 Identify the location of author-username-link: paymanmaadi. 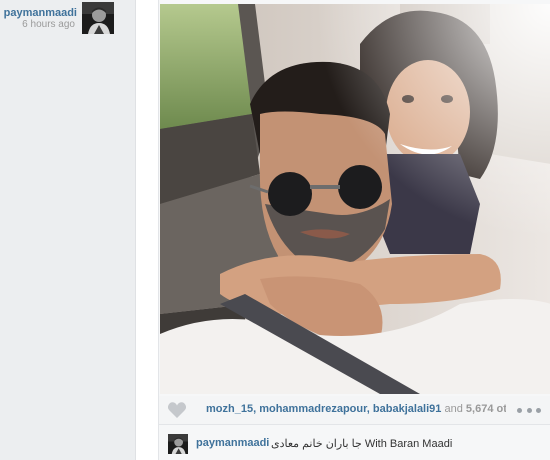
(40, 13).